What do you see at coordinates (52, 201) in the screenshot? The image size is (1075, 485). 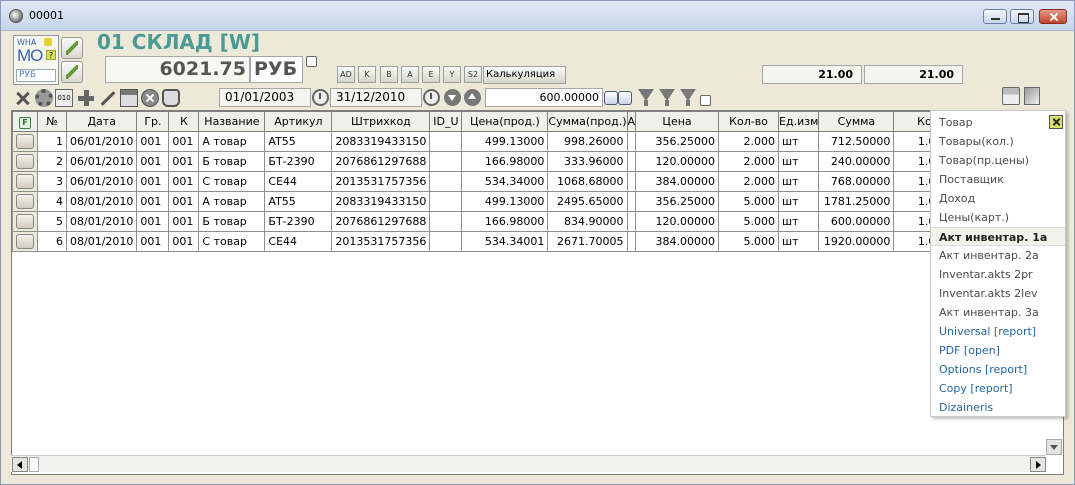 I see `table-cell: 4` at bounding box center [52, 201].